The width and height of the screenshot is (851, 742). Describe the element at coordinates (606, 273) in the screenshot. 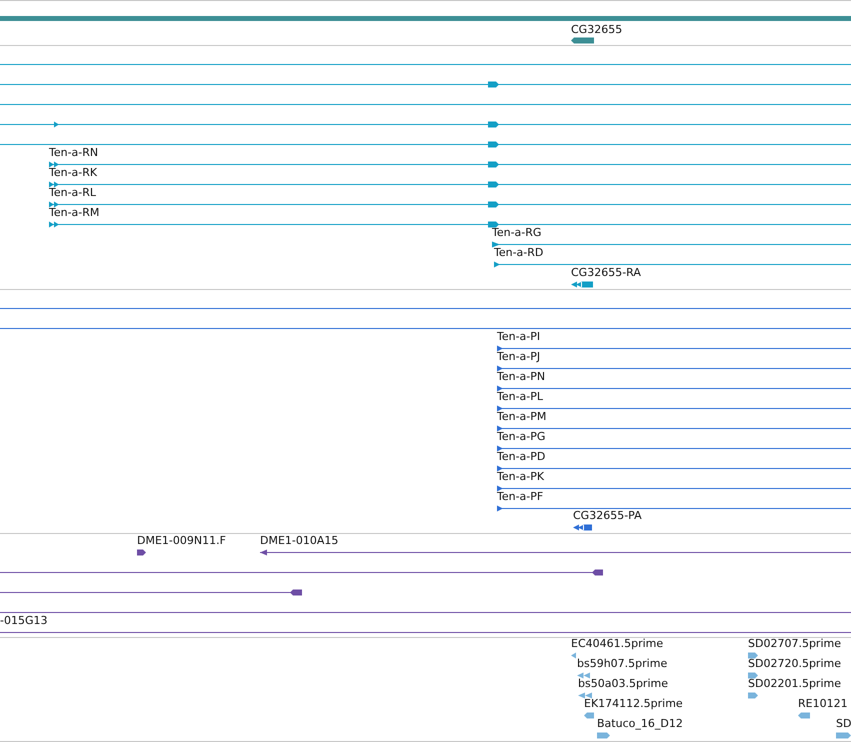

I see `feature-label: CG32655-RA` at that location.